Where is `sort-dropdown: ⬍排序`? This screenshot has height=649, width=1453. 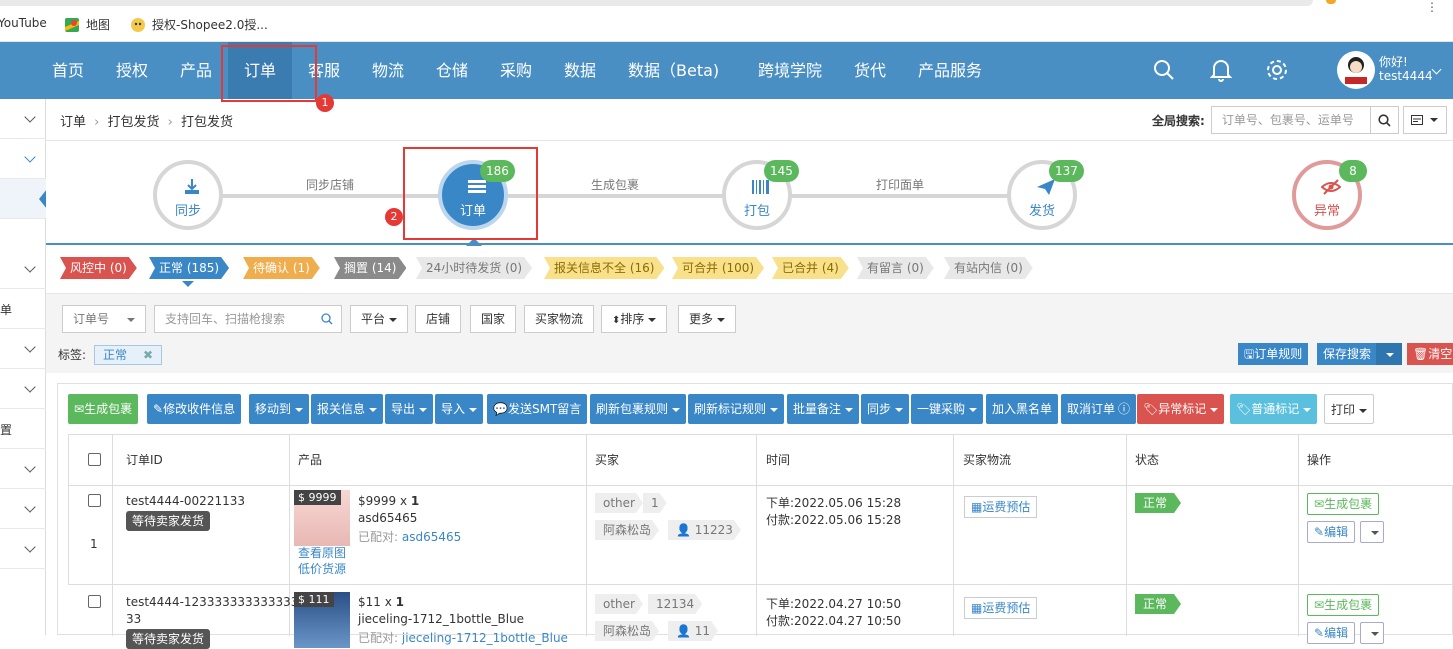 sort-dropdown: ⬍排序 is located at coordinates (634, 319).